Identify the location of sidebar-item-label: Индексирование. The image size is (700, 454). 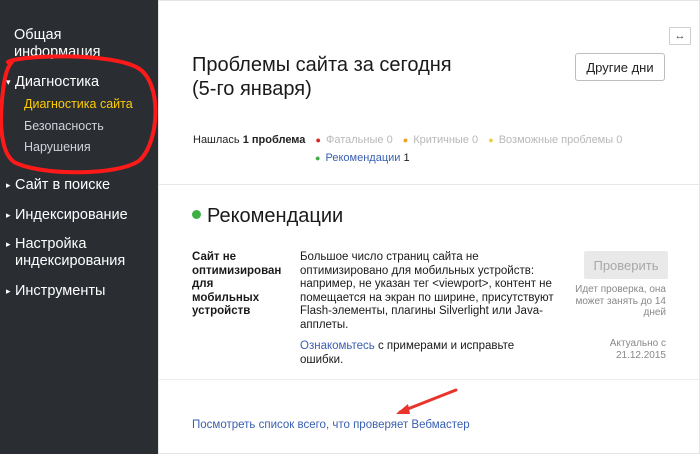
(71, 215).